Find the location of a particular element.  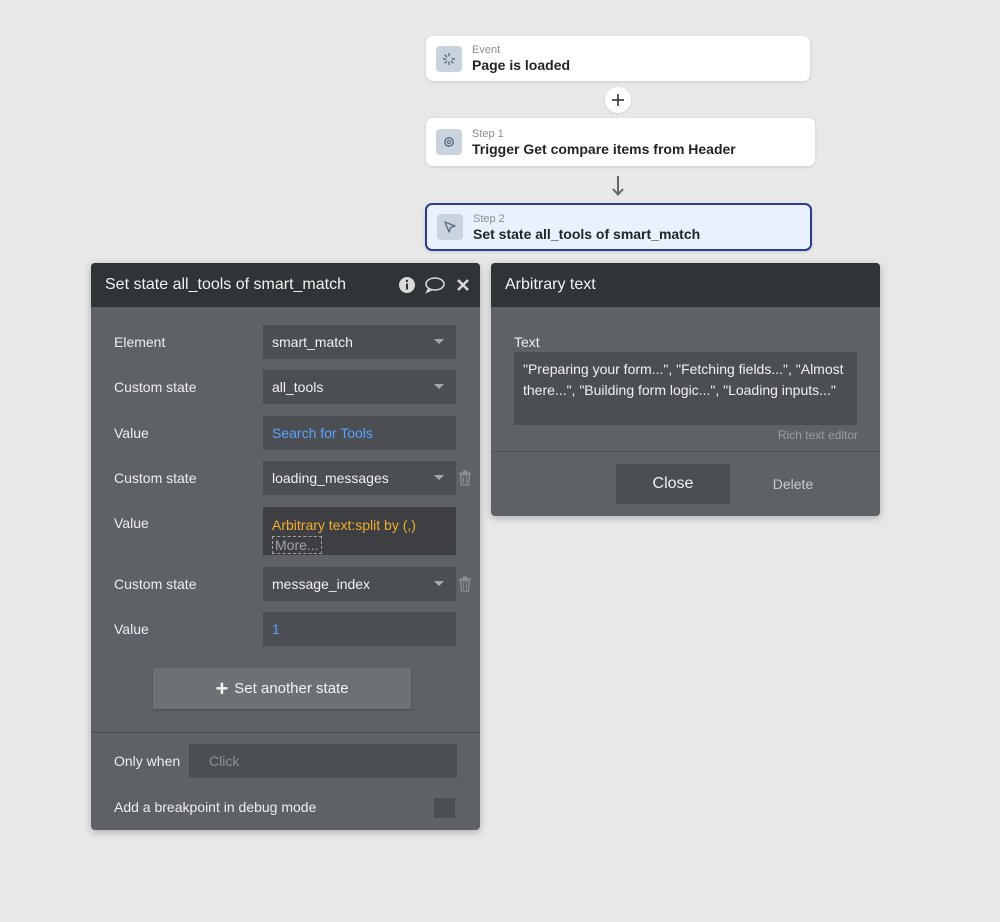

value-row: Value Search for Tools is located at coordinates (285, 433).